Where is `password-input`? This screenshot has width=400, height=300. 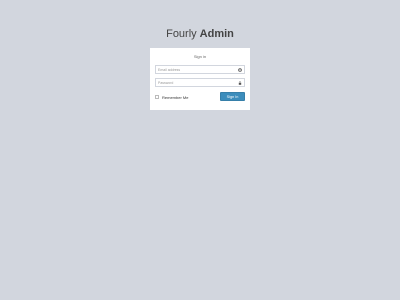
password-input is located at coordinates (197, 82).